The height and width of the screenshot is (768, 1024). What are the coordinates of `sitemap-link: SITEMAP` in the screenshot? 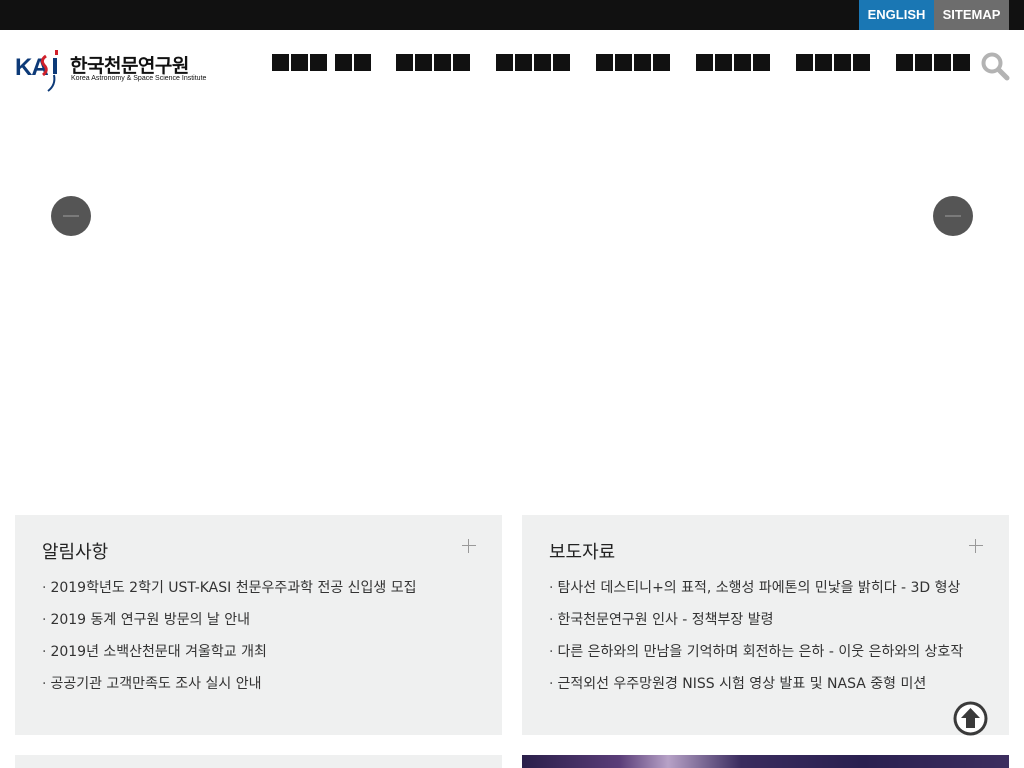 It's located at (971, 15).